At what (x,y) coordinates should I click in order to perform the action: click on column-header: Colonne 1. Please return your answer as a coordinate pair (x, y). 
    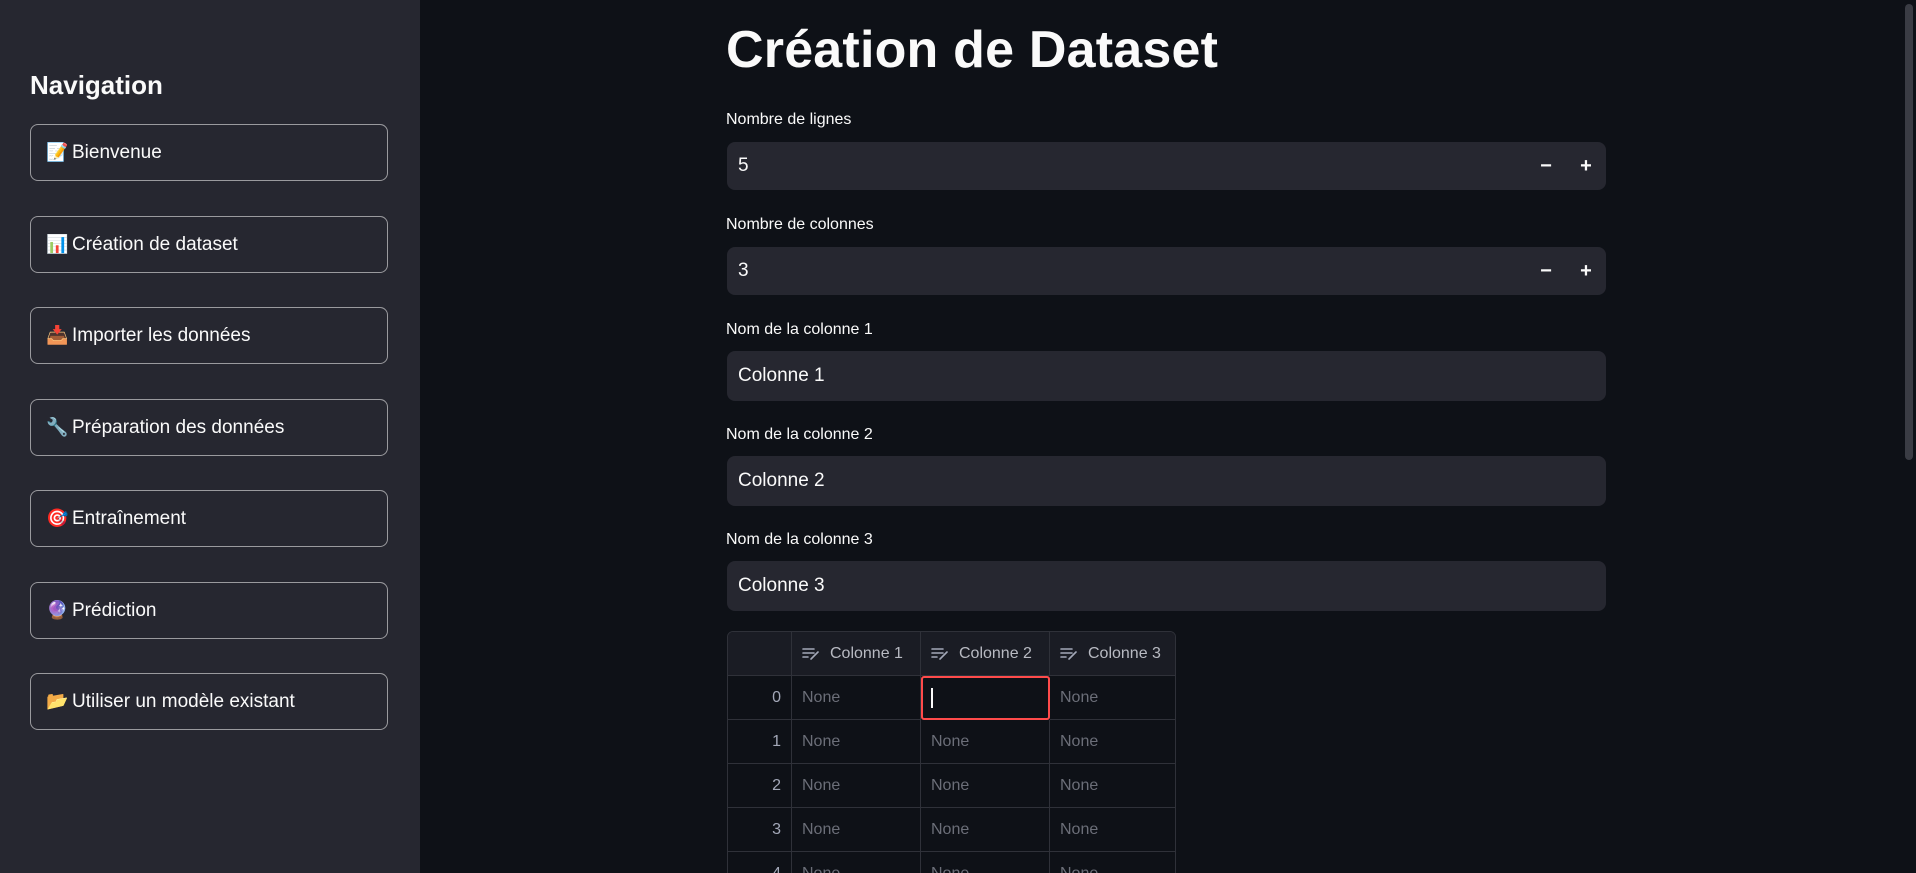
    Looking at the image, I should click on (856, 654).